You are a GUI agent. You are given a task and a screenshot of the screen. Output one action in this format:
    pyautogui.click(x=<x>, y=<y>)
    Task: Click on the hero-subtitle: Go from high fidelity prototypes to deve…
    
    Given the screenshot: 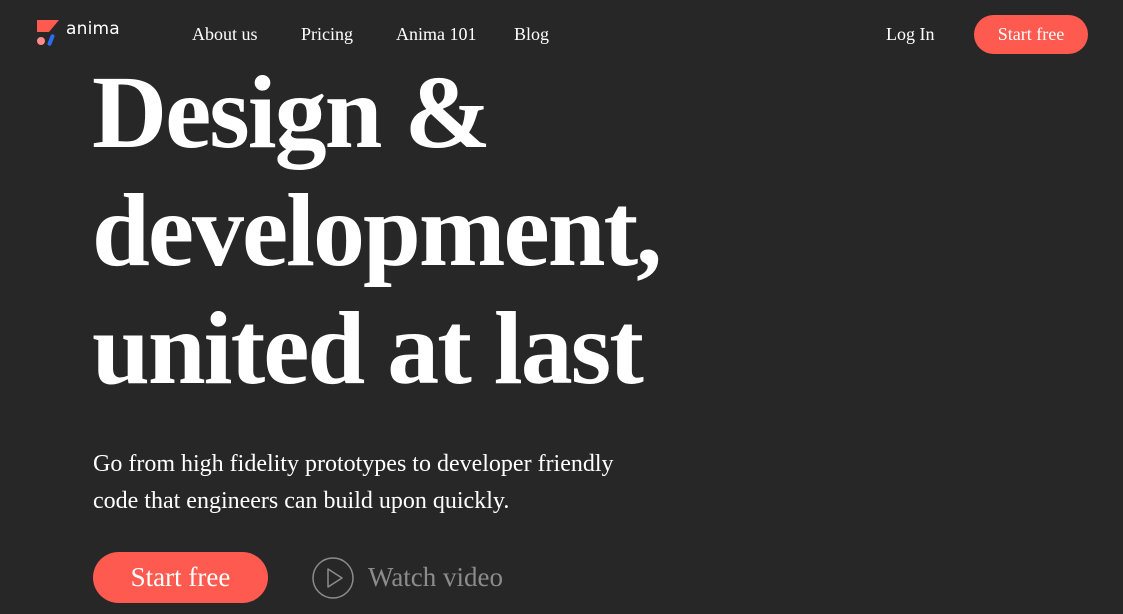 What is the action you would take?
    pyautogui.click(x=413, y=483)
    